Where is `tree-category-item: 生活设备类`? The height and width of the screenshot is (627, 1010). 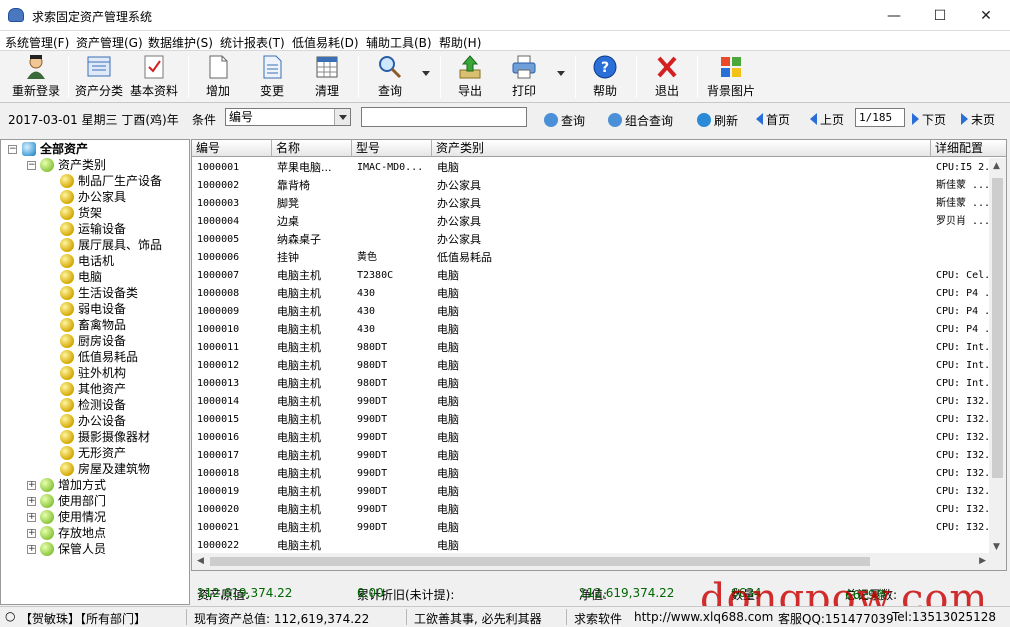
tree-category-item: 生活设备类 is located at coordinates (99, 293).